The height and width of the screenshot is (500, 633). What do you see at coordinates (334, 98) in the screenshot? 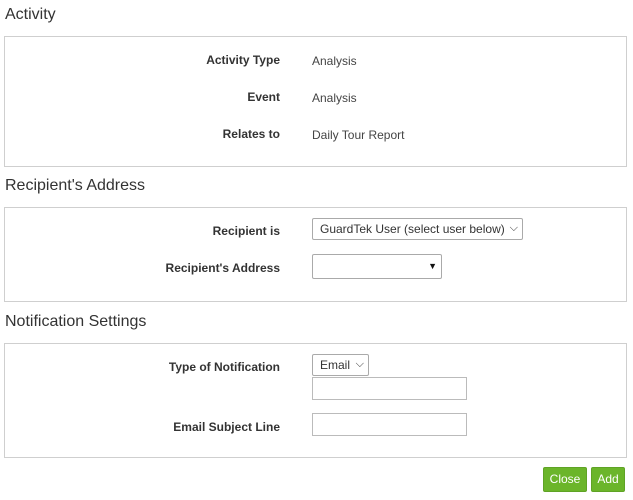
I see `event-value: Analysis` at bounding box center [334, 98].